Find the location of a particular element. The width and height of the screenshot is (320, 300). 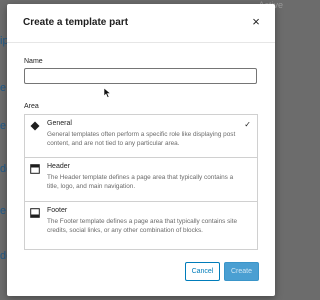

area-option-title: Header is located at coordinates (58, 166).